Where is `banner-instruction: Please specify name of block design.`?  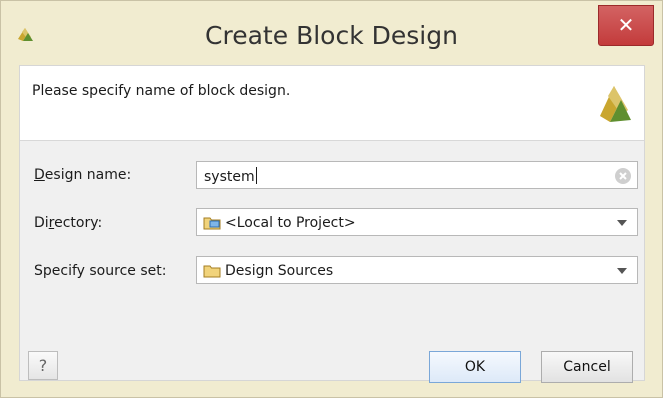 banner-instruction: Please specify name of block design. is located at coordinates (161, 91).